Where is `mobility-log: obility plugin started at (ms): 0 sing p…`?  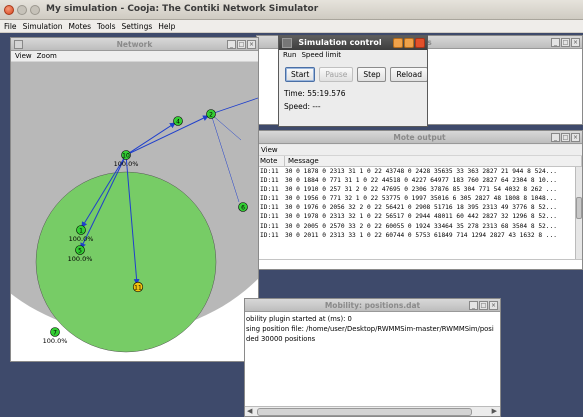
mobility-log: obility plugin started at (ms): 0 sing p… is located at coordinates (372, 359).